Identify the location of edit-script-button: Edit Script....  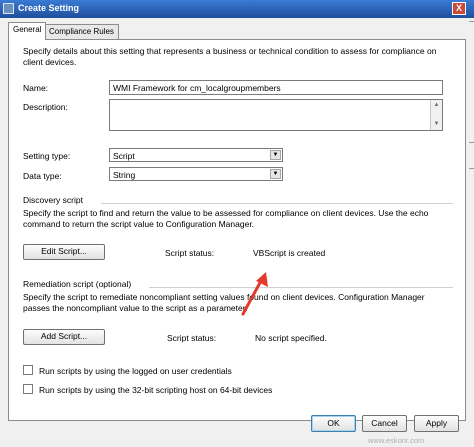
(64, 252).